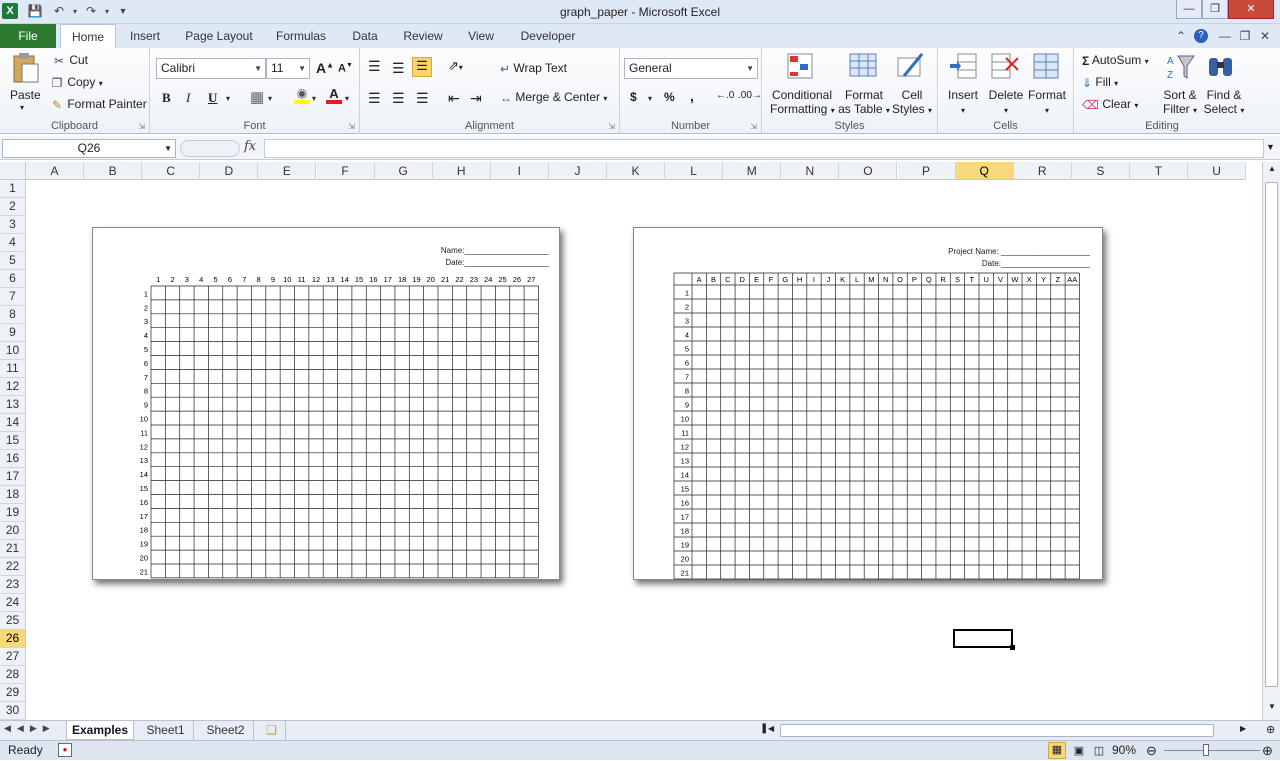  I want to click on row-header-16: 16, so click(13, 459).